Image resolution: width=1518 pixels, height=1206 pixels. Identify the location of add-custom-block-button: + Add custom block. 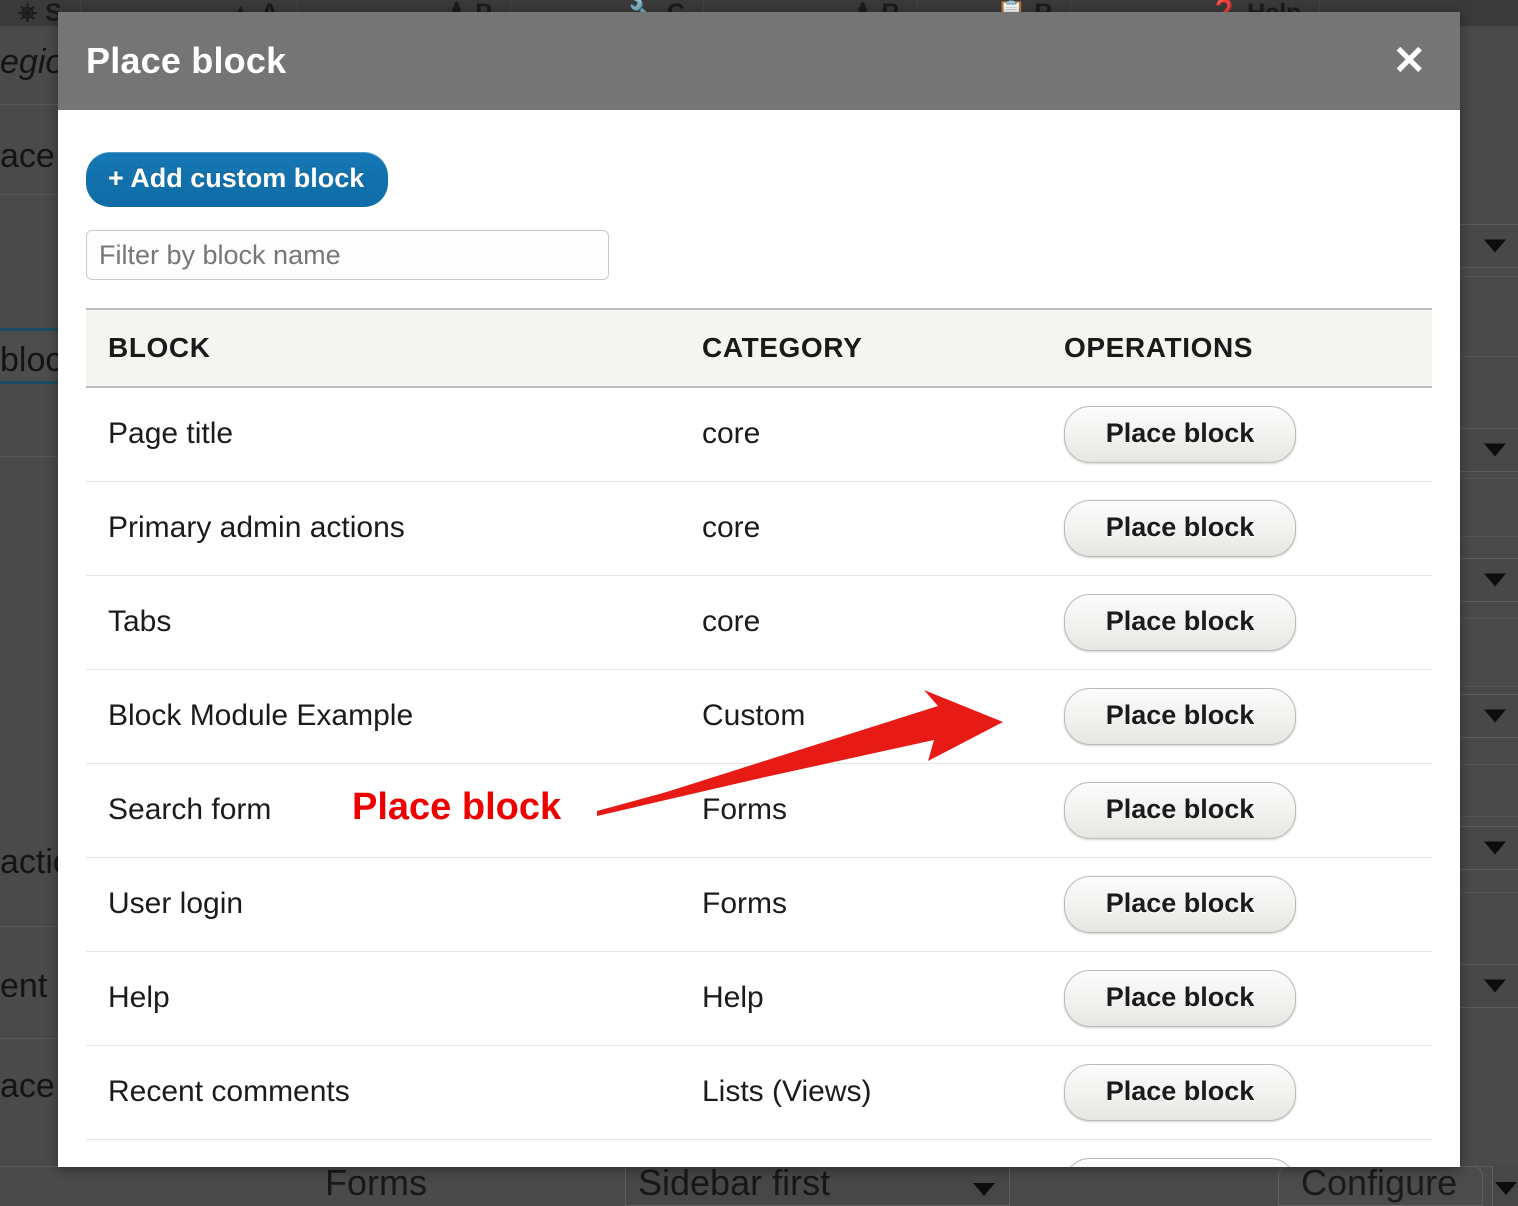
(237, 179).